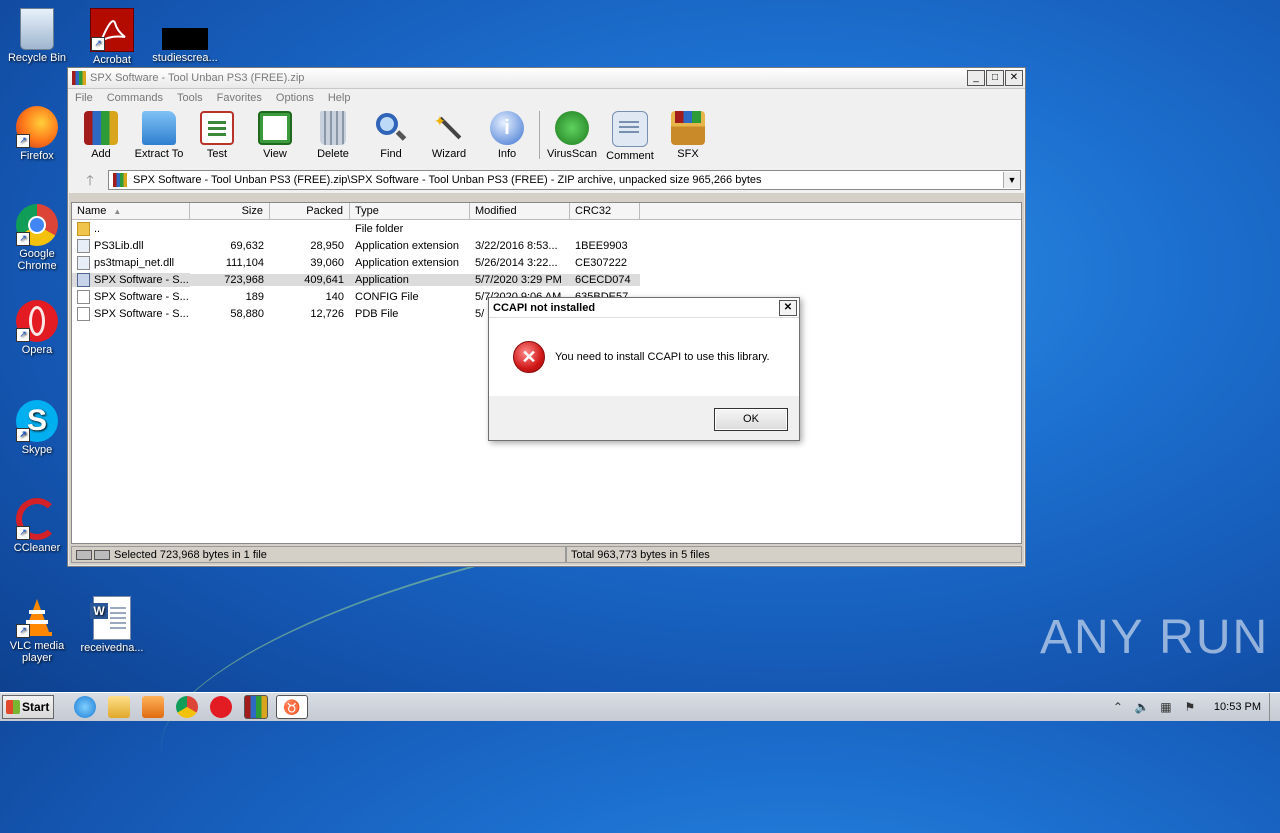  I want to click on volume-icon: 🔈, so click(1142, 707).